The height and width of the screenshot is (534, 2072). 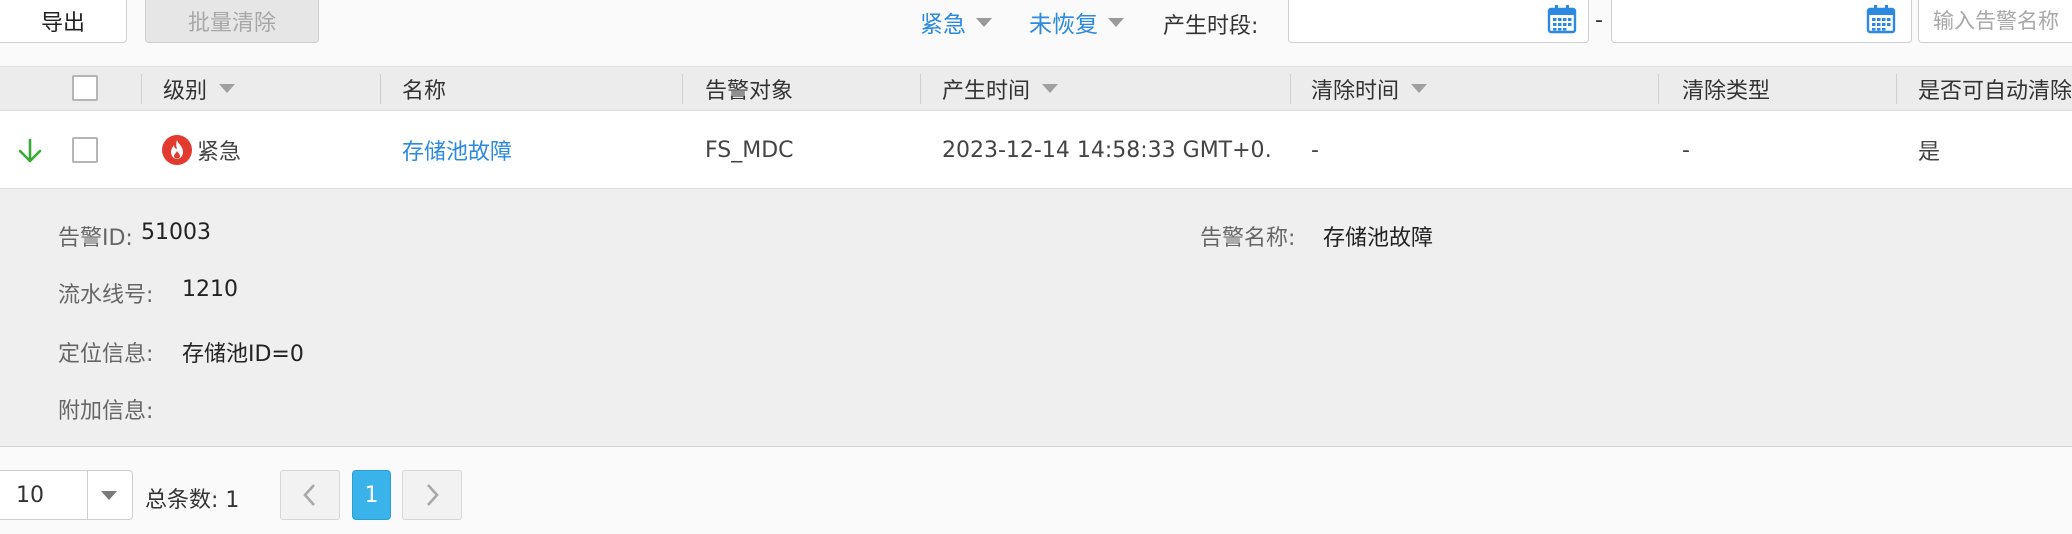 What do you see at coordinates (192, 500) in the screenshot?
I see `total-count-label: 总条数: 1` at bounding box center [192, 500].